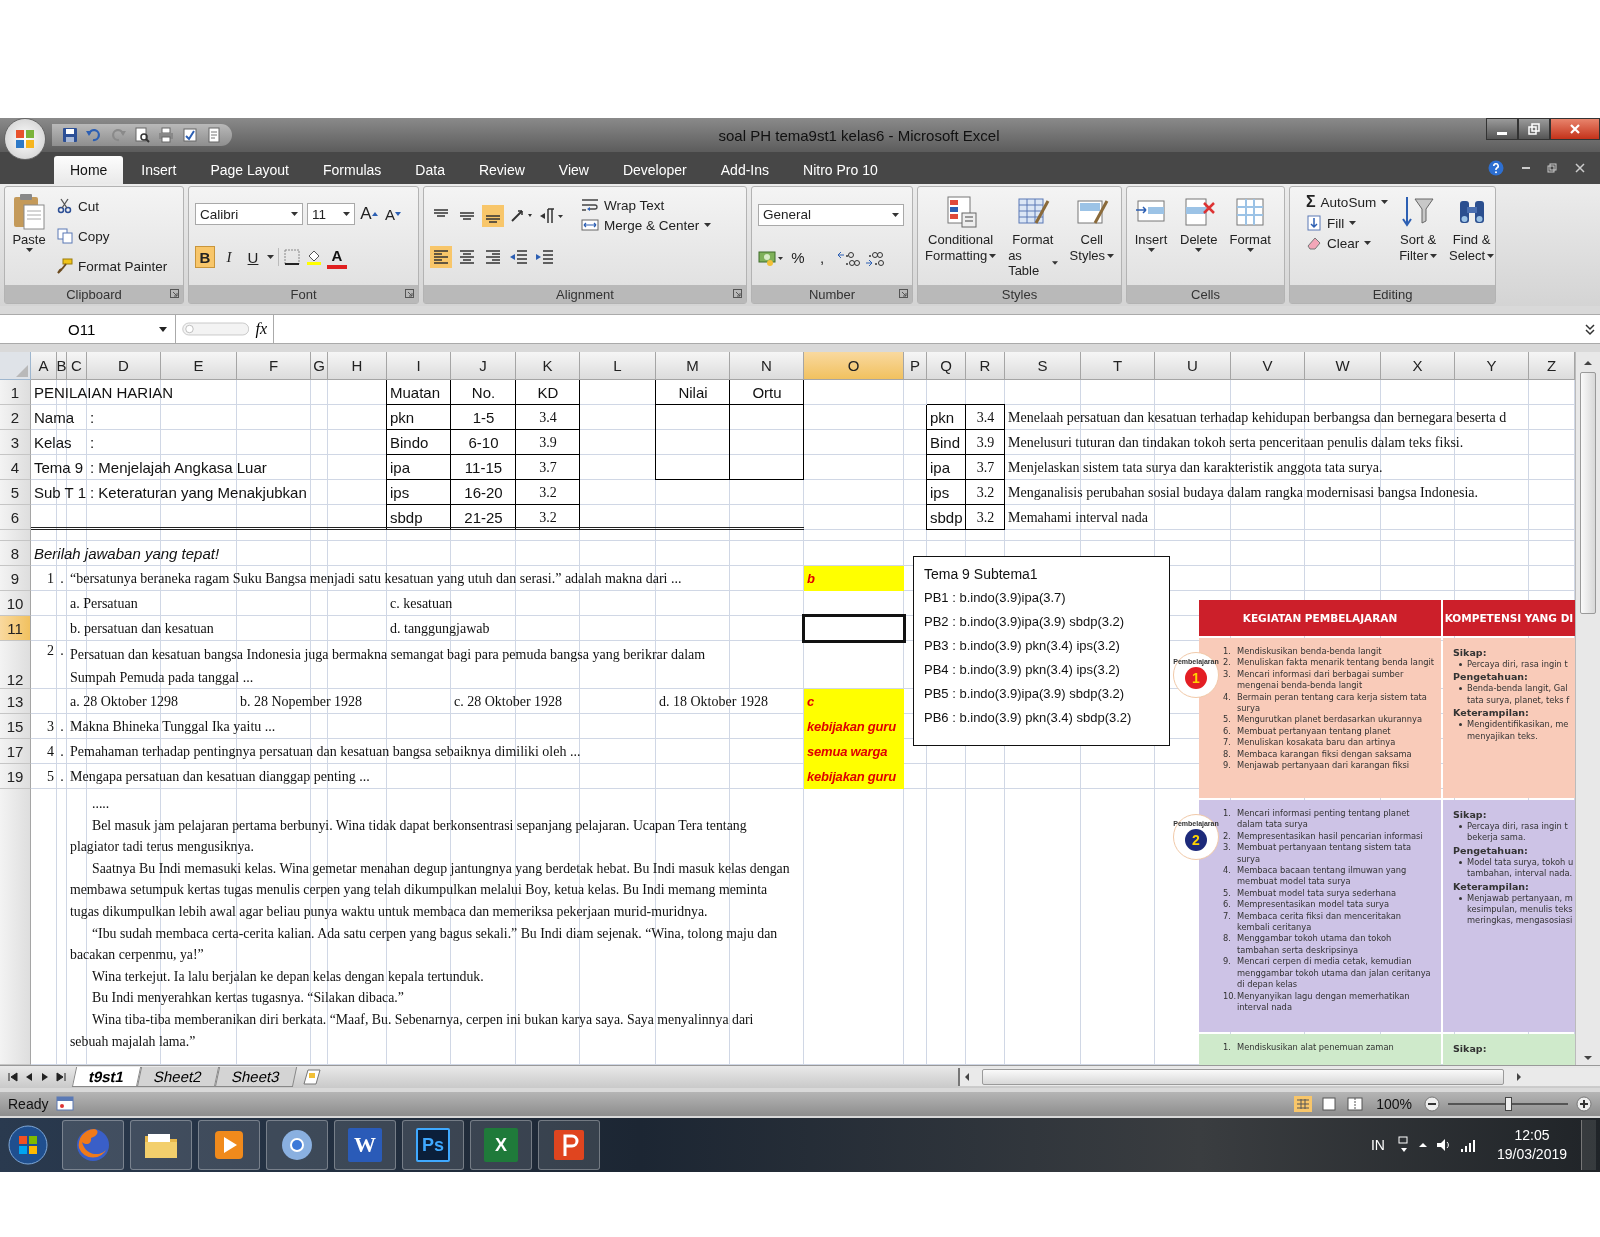  I want to click on ribbon-tab: Data, so click(430, 170).